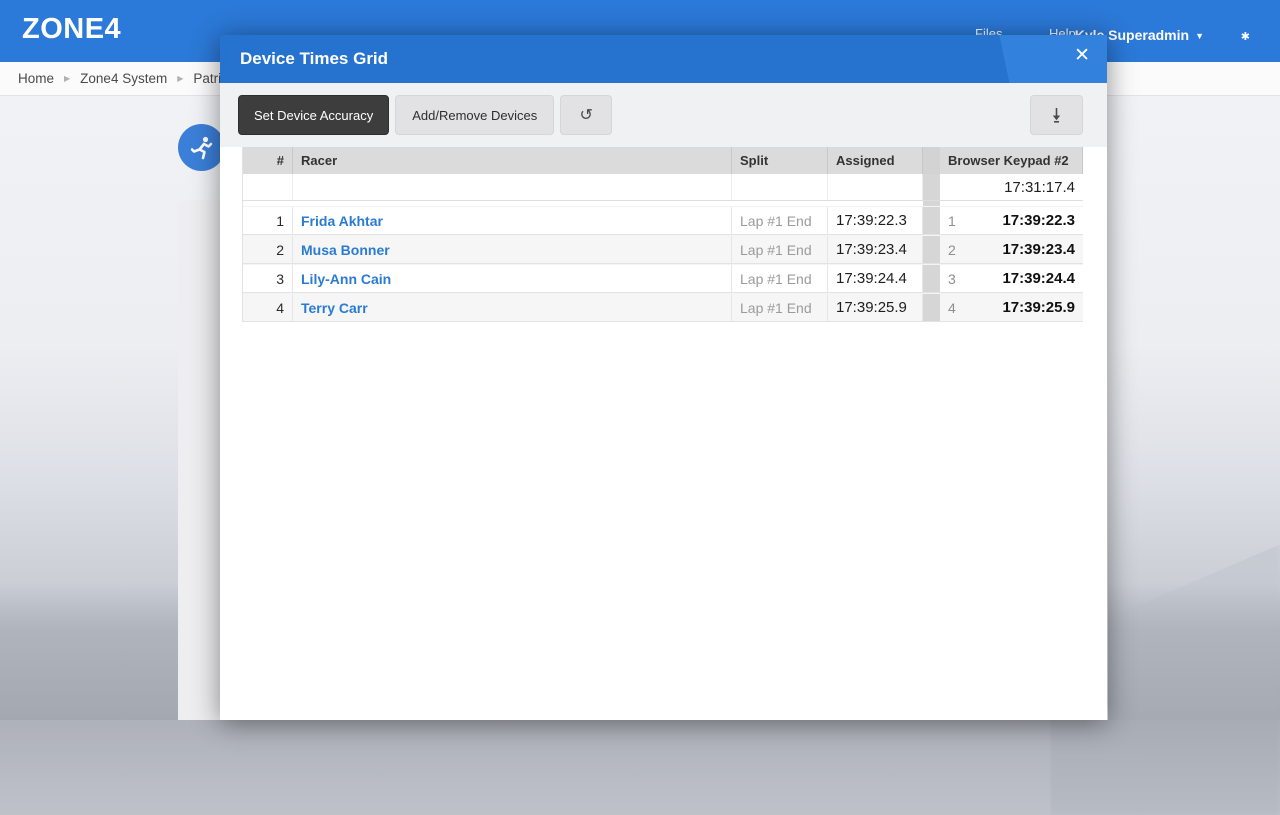 The image size is (1280, 815). Describe the element at coordinates (512, 278) in the screenshot. I see `racer-cell: Lily-Ann Cain` at that location.